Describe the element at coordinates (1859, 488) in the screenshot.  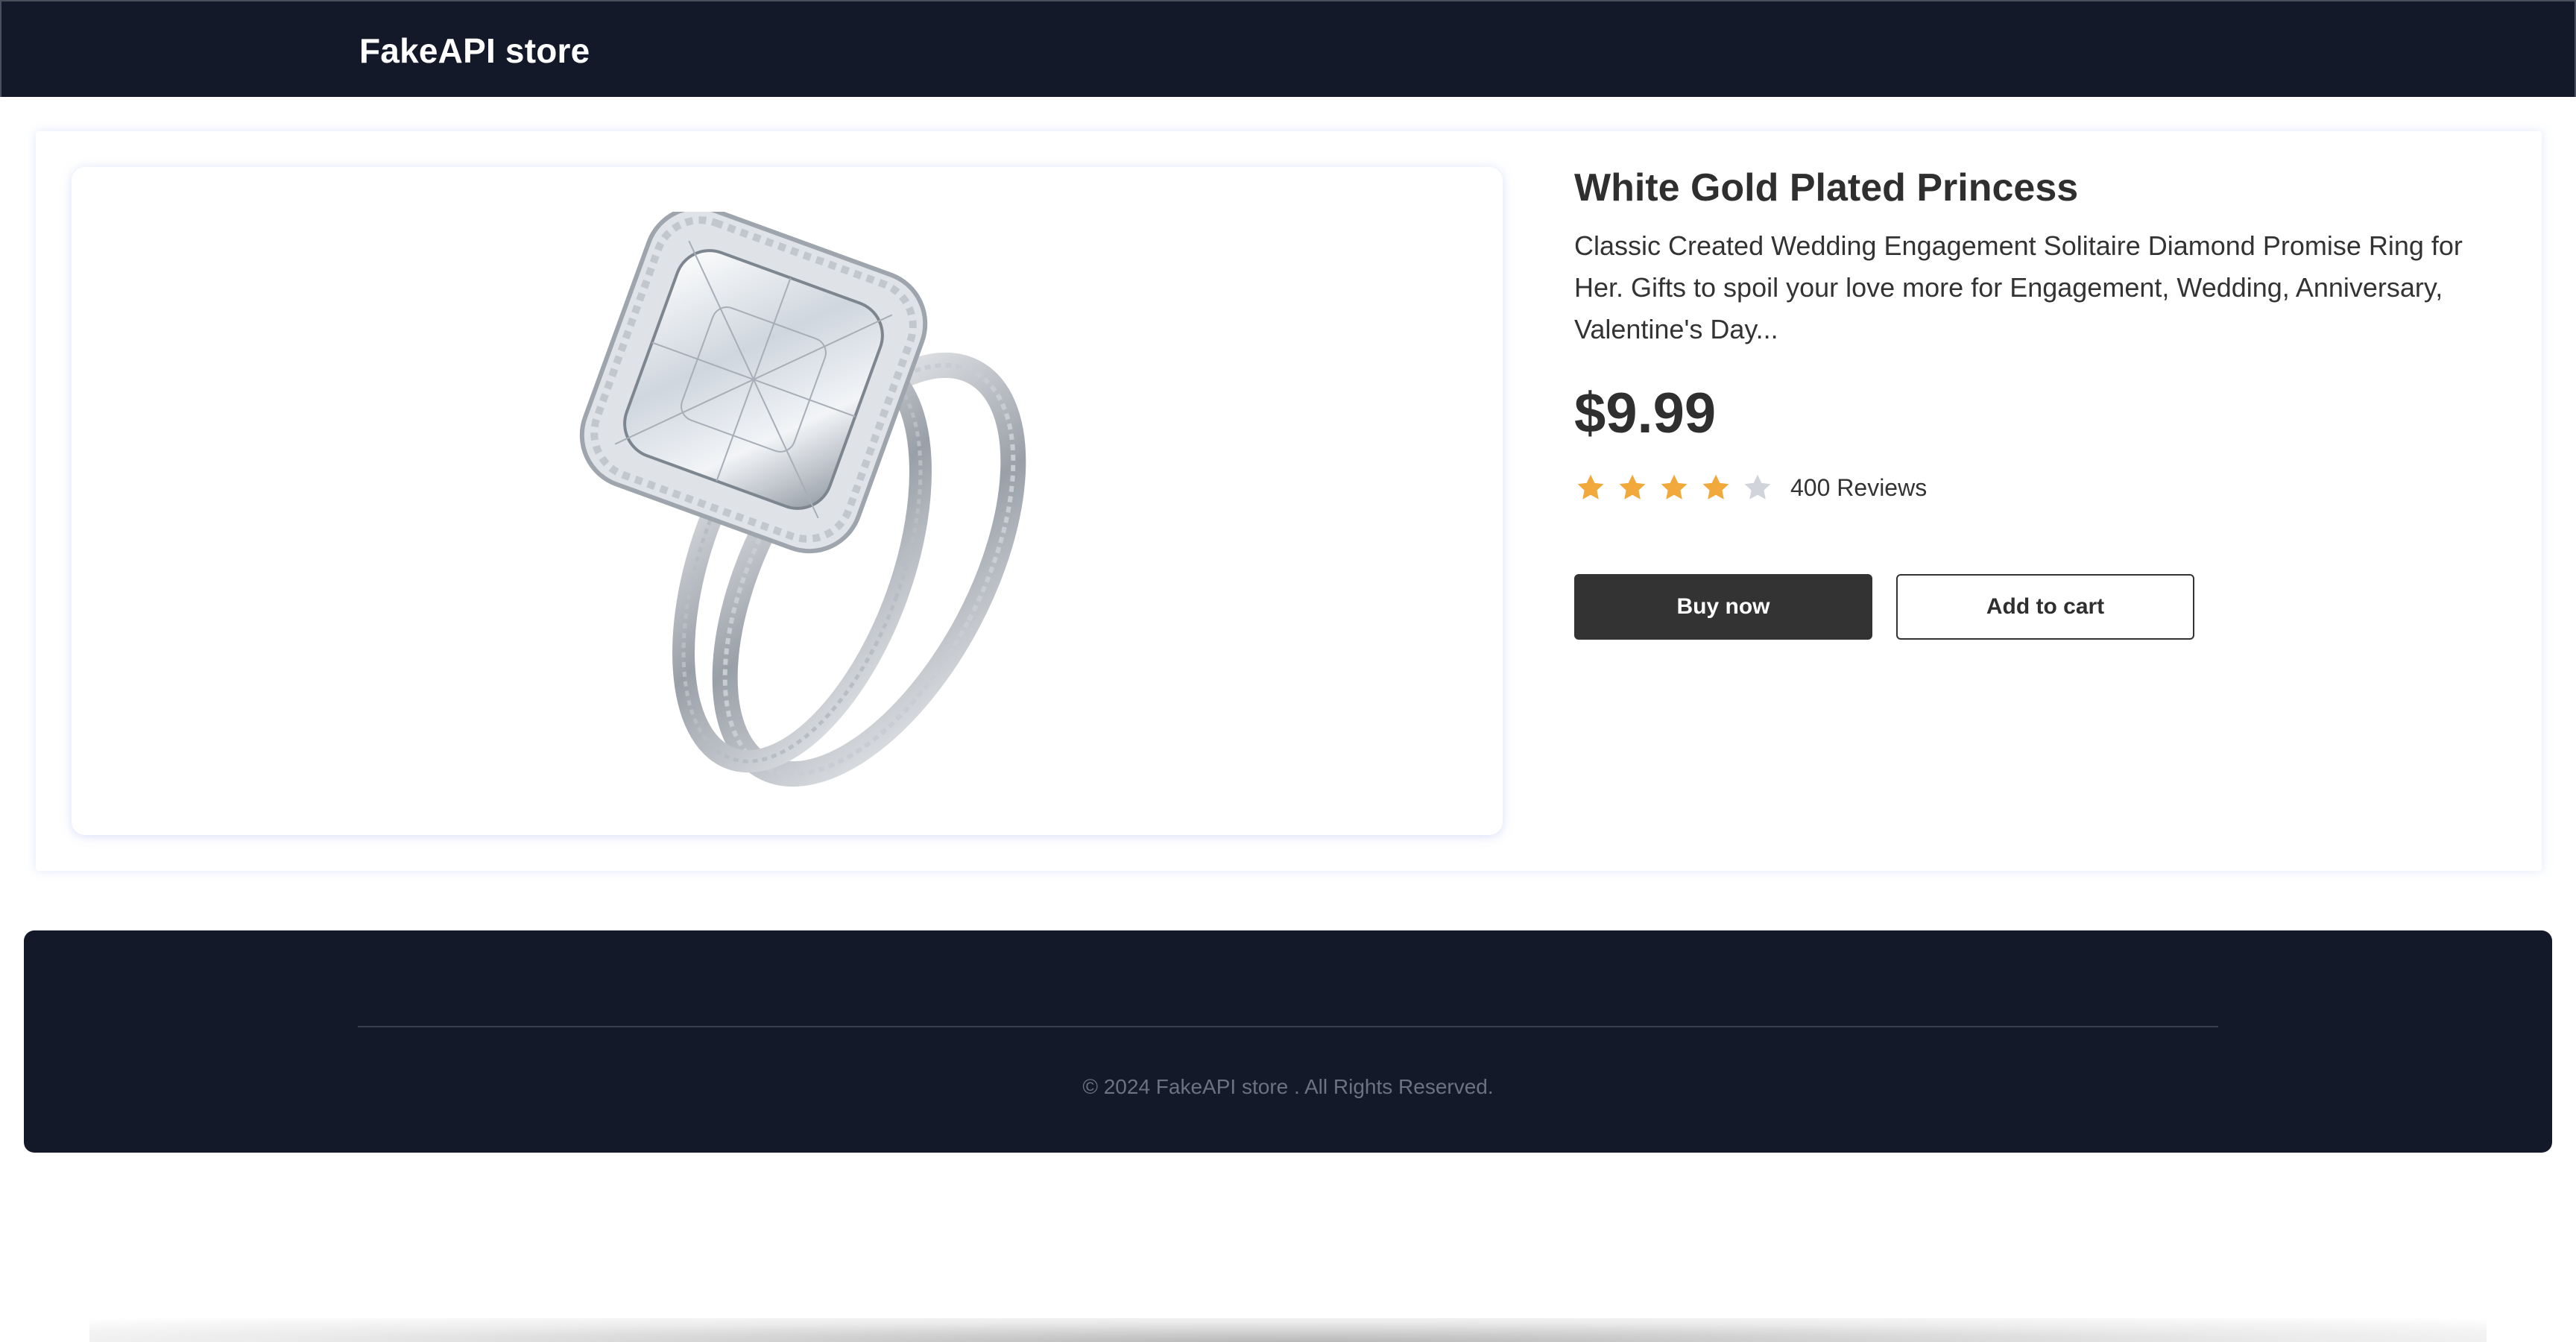
I see `reviews-count: 400 Reviews` at that location.